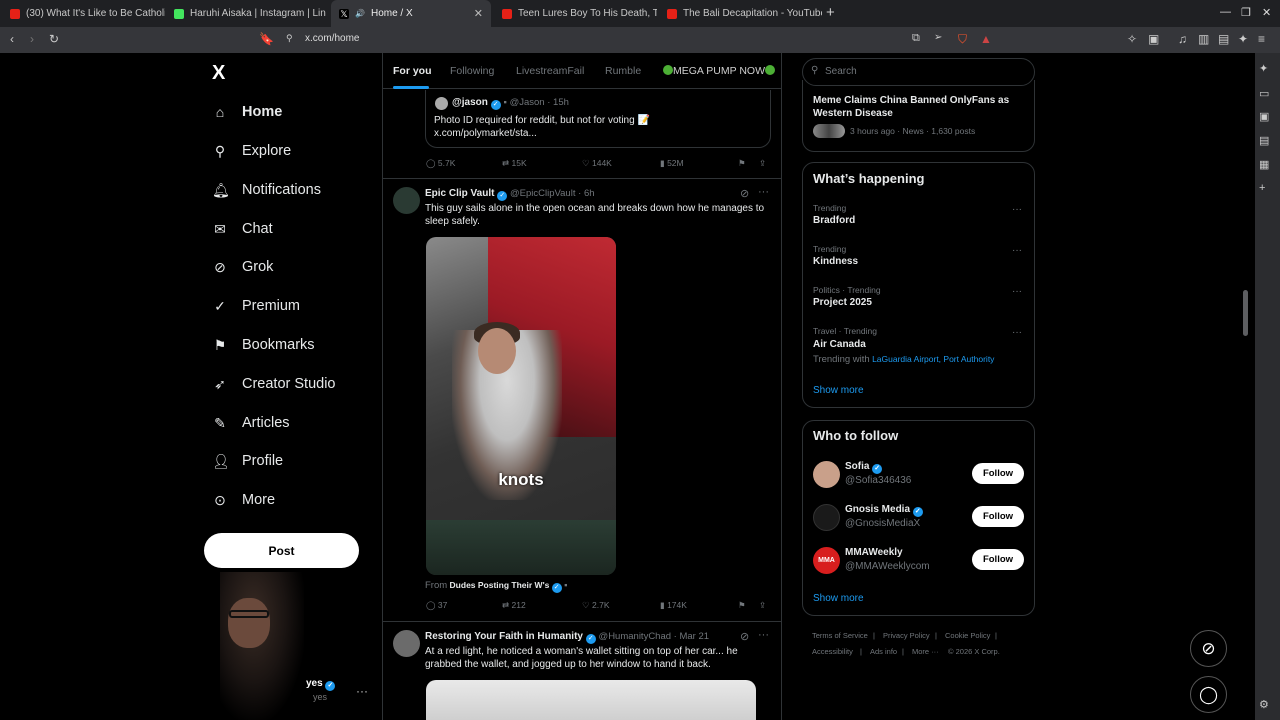 This screenshot has height=720, width=1280. Describe the element at coordinates (436, 605) in the screenshot. I see `reply-button: ◯ 37` at that location.